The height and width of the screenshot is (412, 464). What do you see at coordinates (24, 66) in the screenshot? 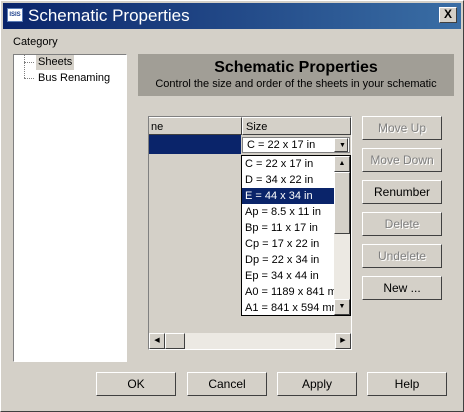
I see `tree-connector` at bounding box center [24, 66].